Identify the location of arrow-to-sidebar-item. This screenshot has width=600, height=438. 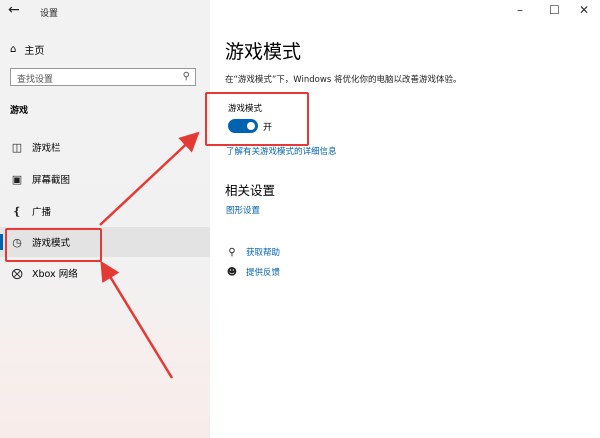
(137, 319).